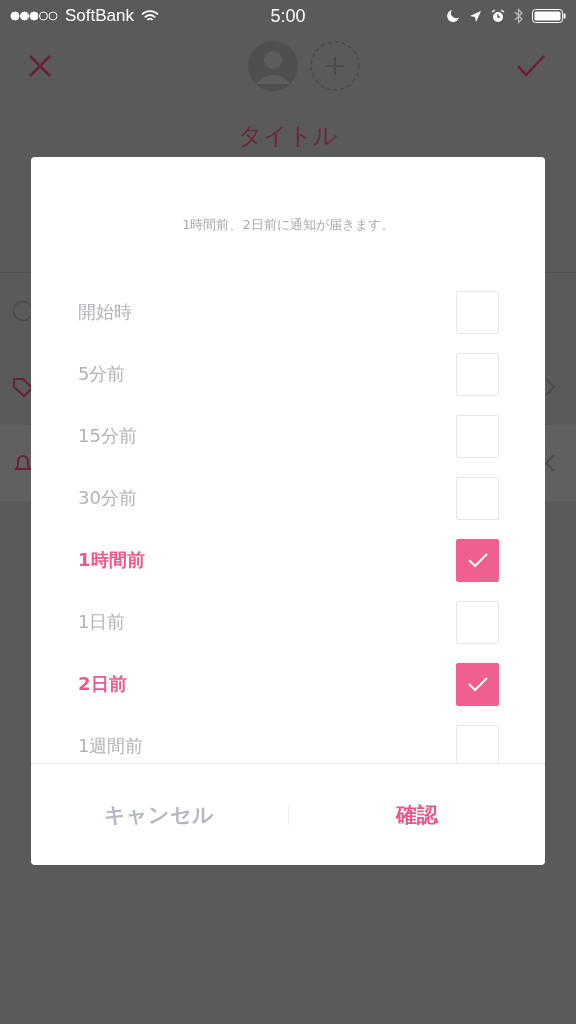 Image resolution: width=576 pixels, height=1024 pixels. What do you see at coordinates (107, 498) in the screenshot?
I see `option-label: 30分前` at bounding box center [107, 498].